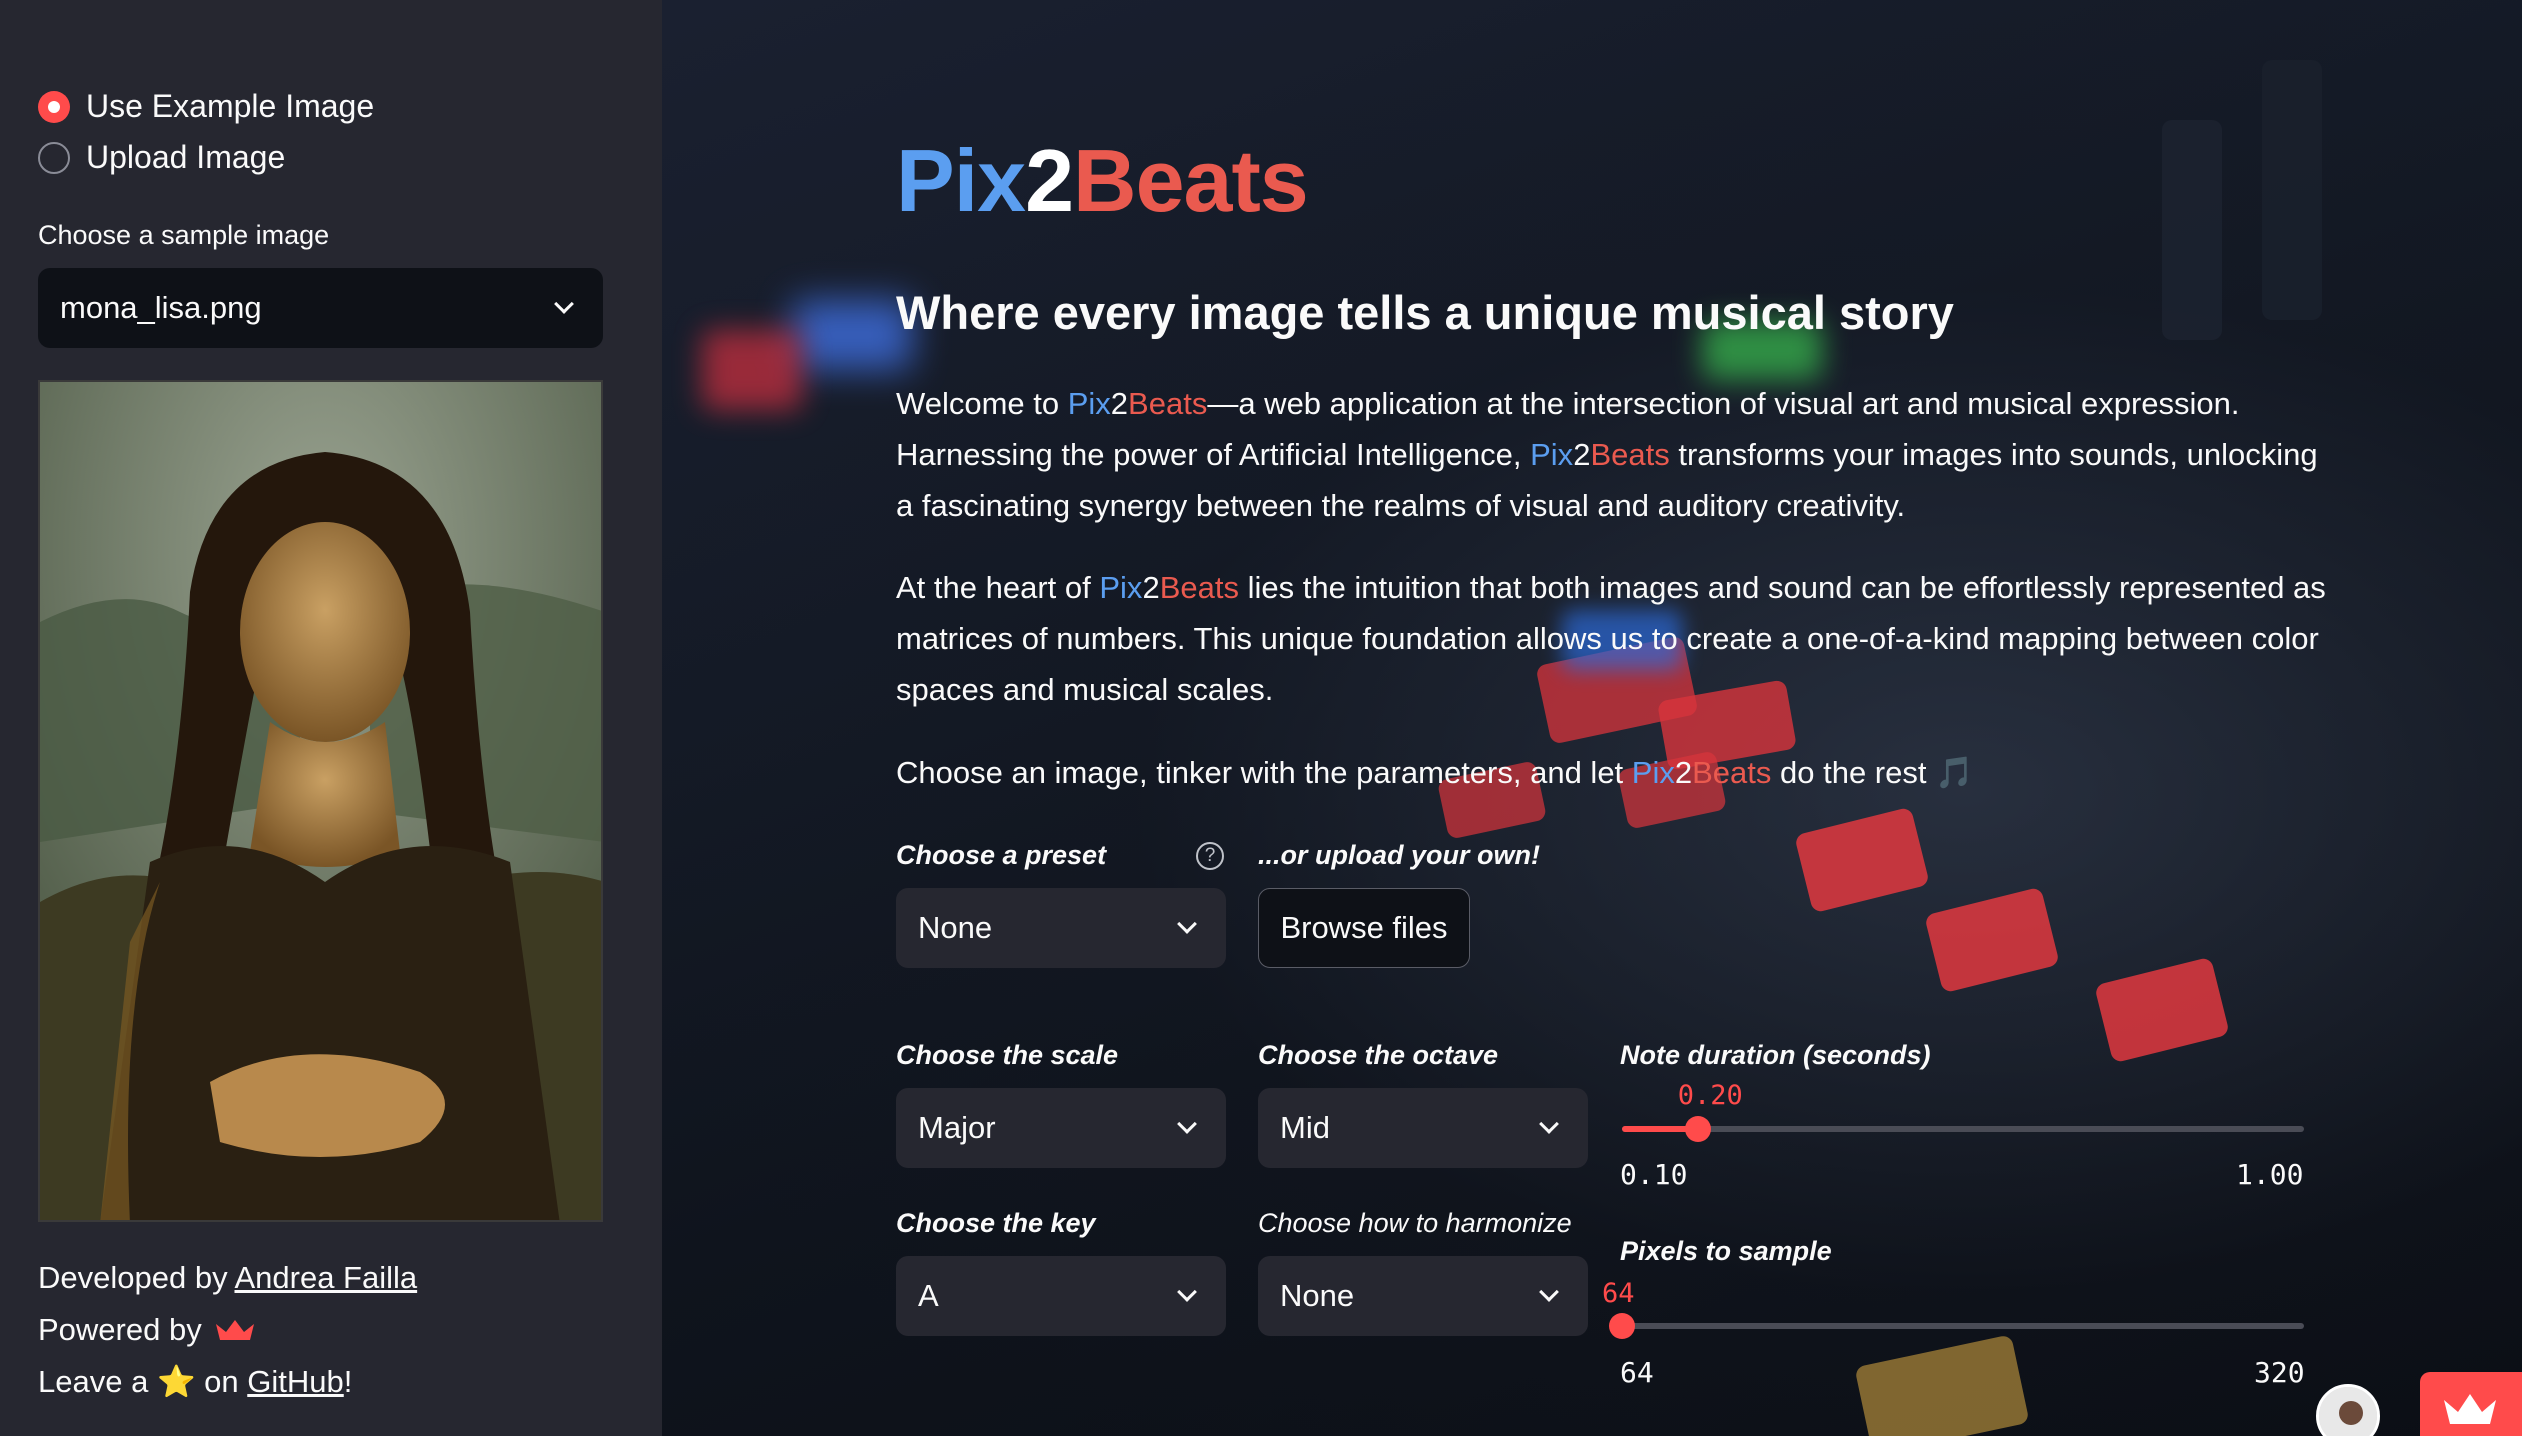  What do you see at coordinates (1007, 1055) in the screenshot?
I see `scale-label: Choose the scale` at bounding box center [1007, 1055].